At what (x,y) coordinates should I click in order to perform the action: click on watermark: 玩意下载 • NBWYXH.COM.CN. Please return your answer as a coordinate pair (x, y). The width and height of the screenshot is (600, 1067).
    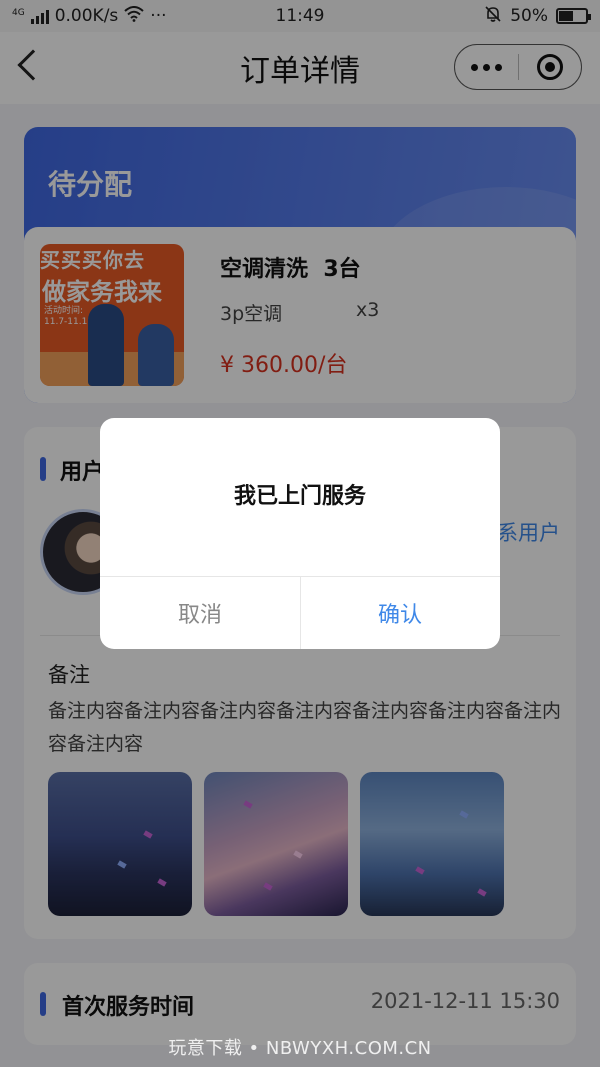
    Looking at the image, I should click on (300, 1048).